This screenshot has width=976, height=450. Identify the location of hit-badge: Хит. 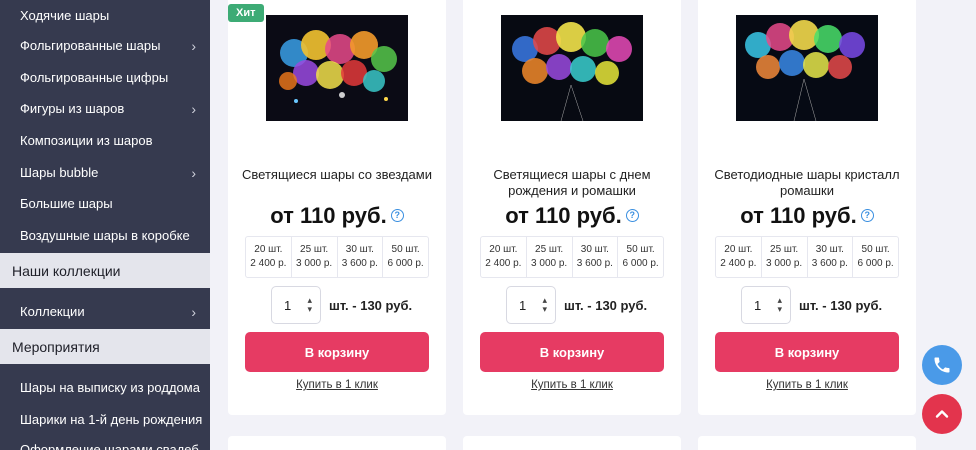
(246, 13).